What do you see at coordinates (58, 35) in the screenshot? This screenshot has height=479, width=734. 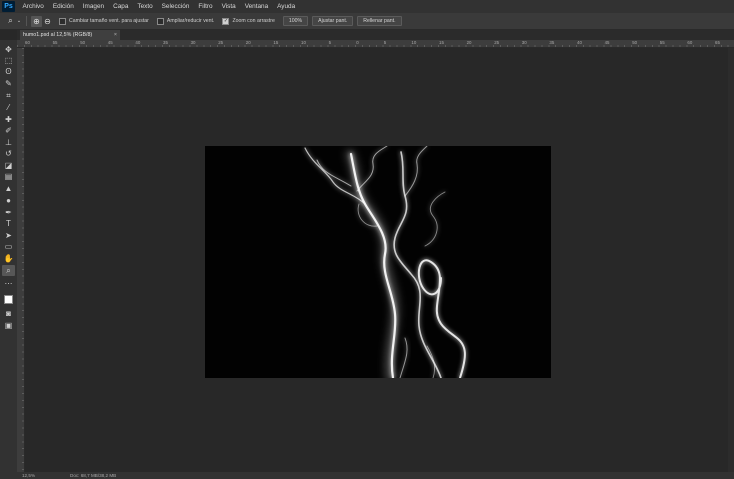 I see `document-tab-title: humo1.psd al 12,5% (RGB/8)` at bounding box center [58, 35].